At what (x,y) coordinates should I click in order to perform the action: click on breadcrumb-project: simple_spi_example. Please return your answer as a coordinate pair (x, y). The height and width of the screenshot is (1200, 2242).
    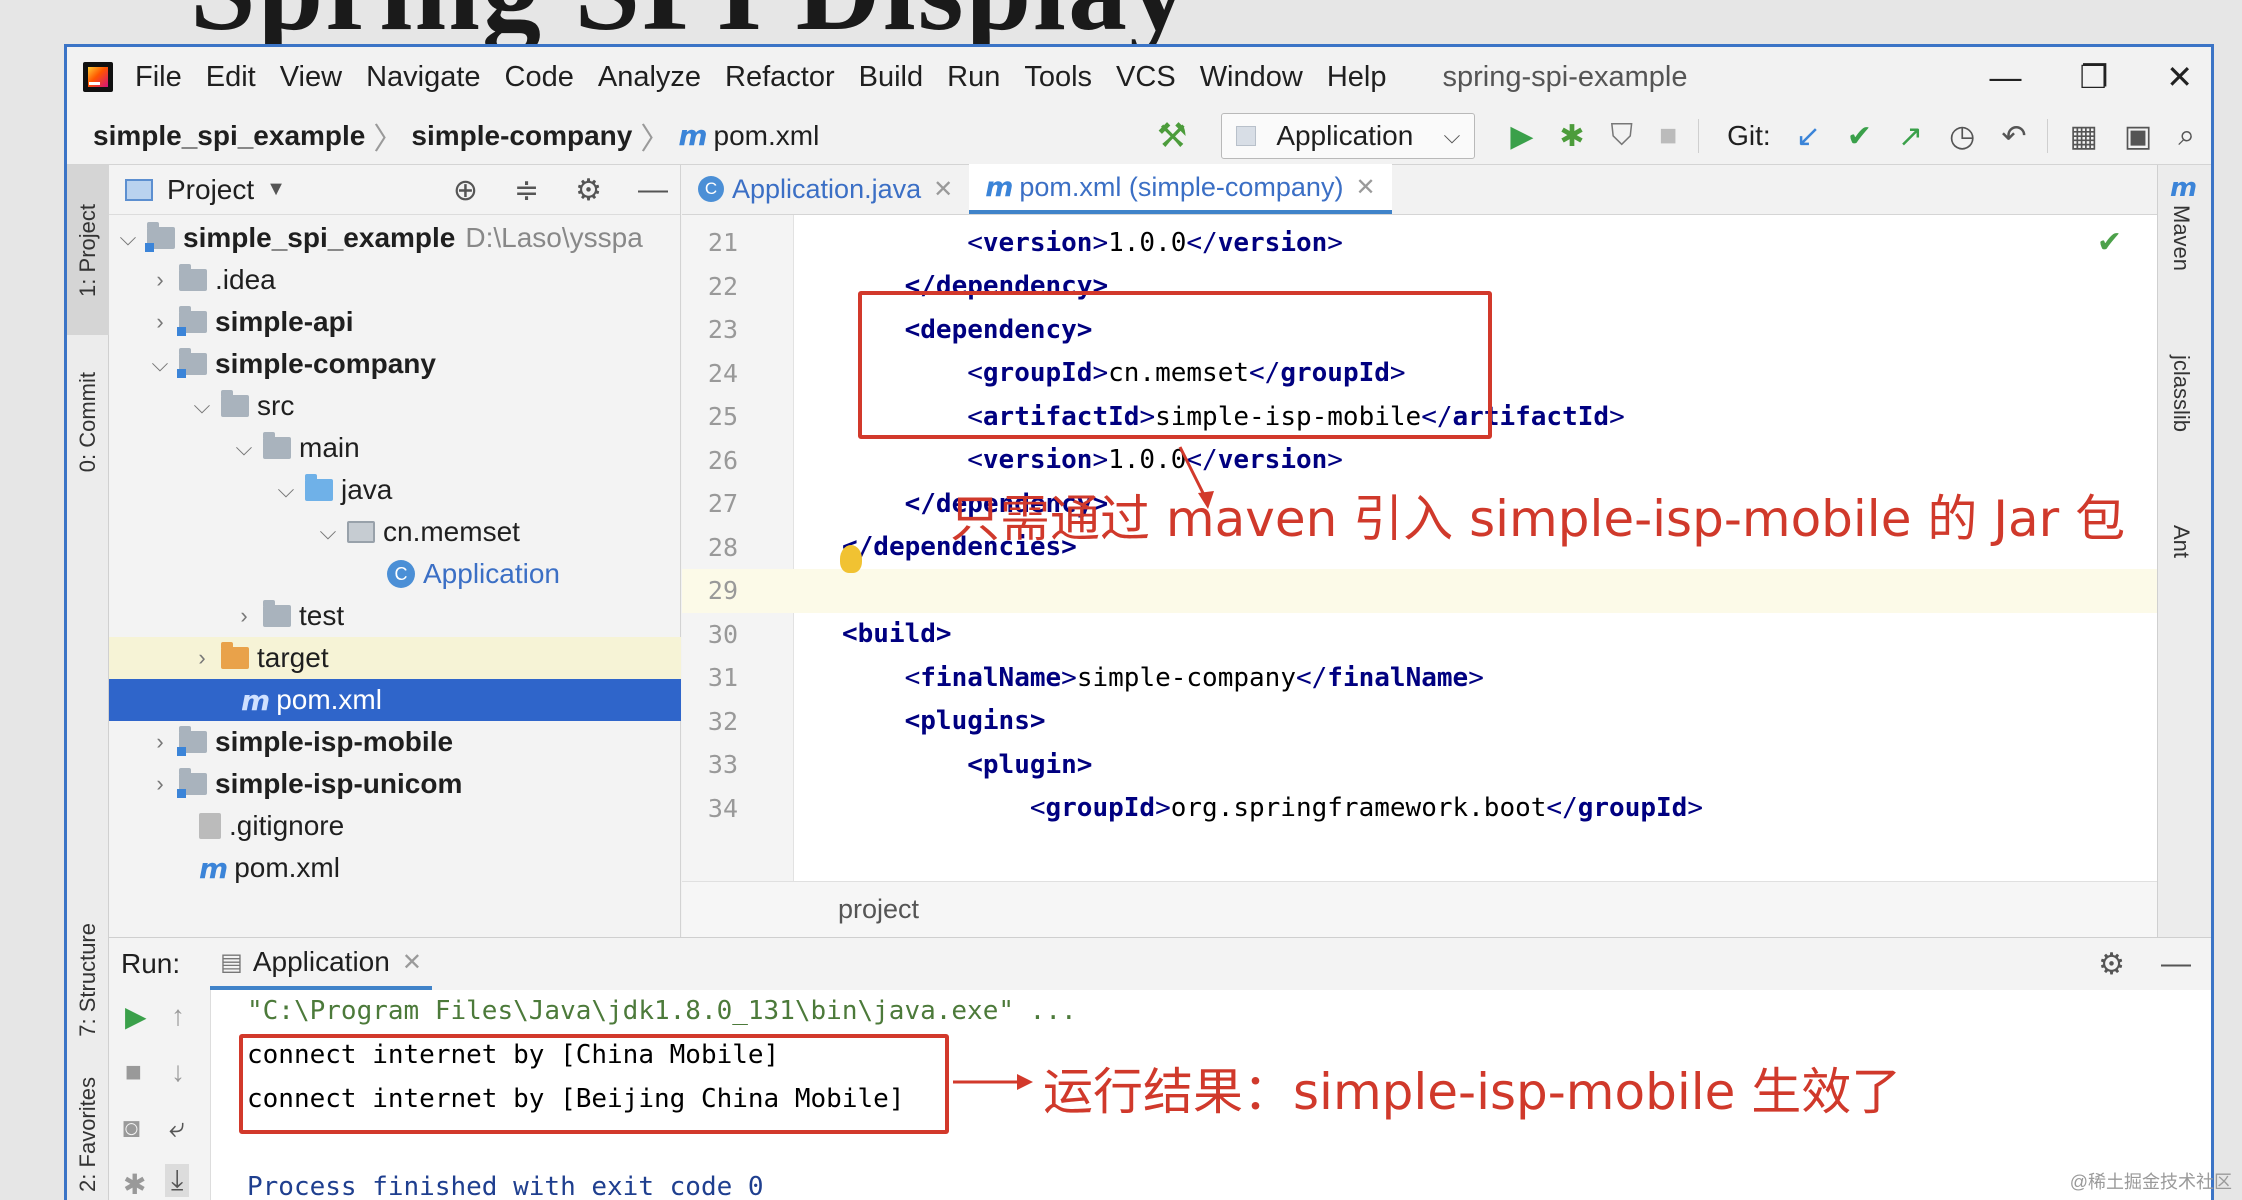
    Looking at the image, I should click on (229, 136).